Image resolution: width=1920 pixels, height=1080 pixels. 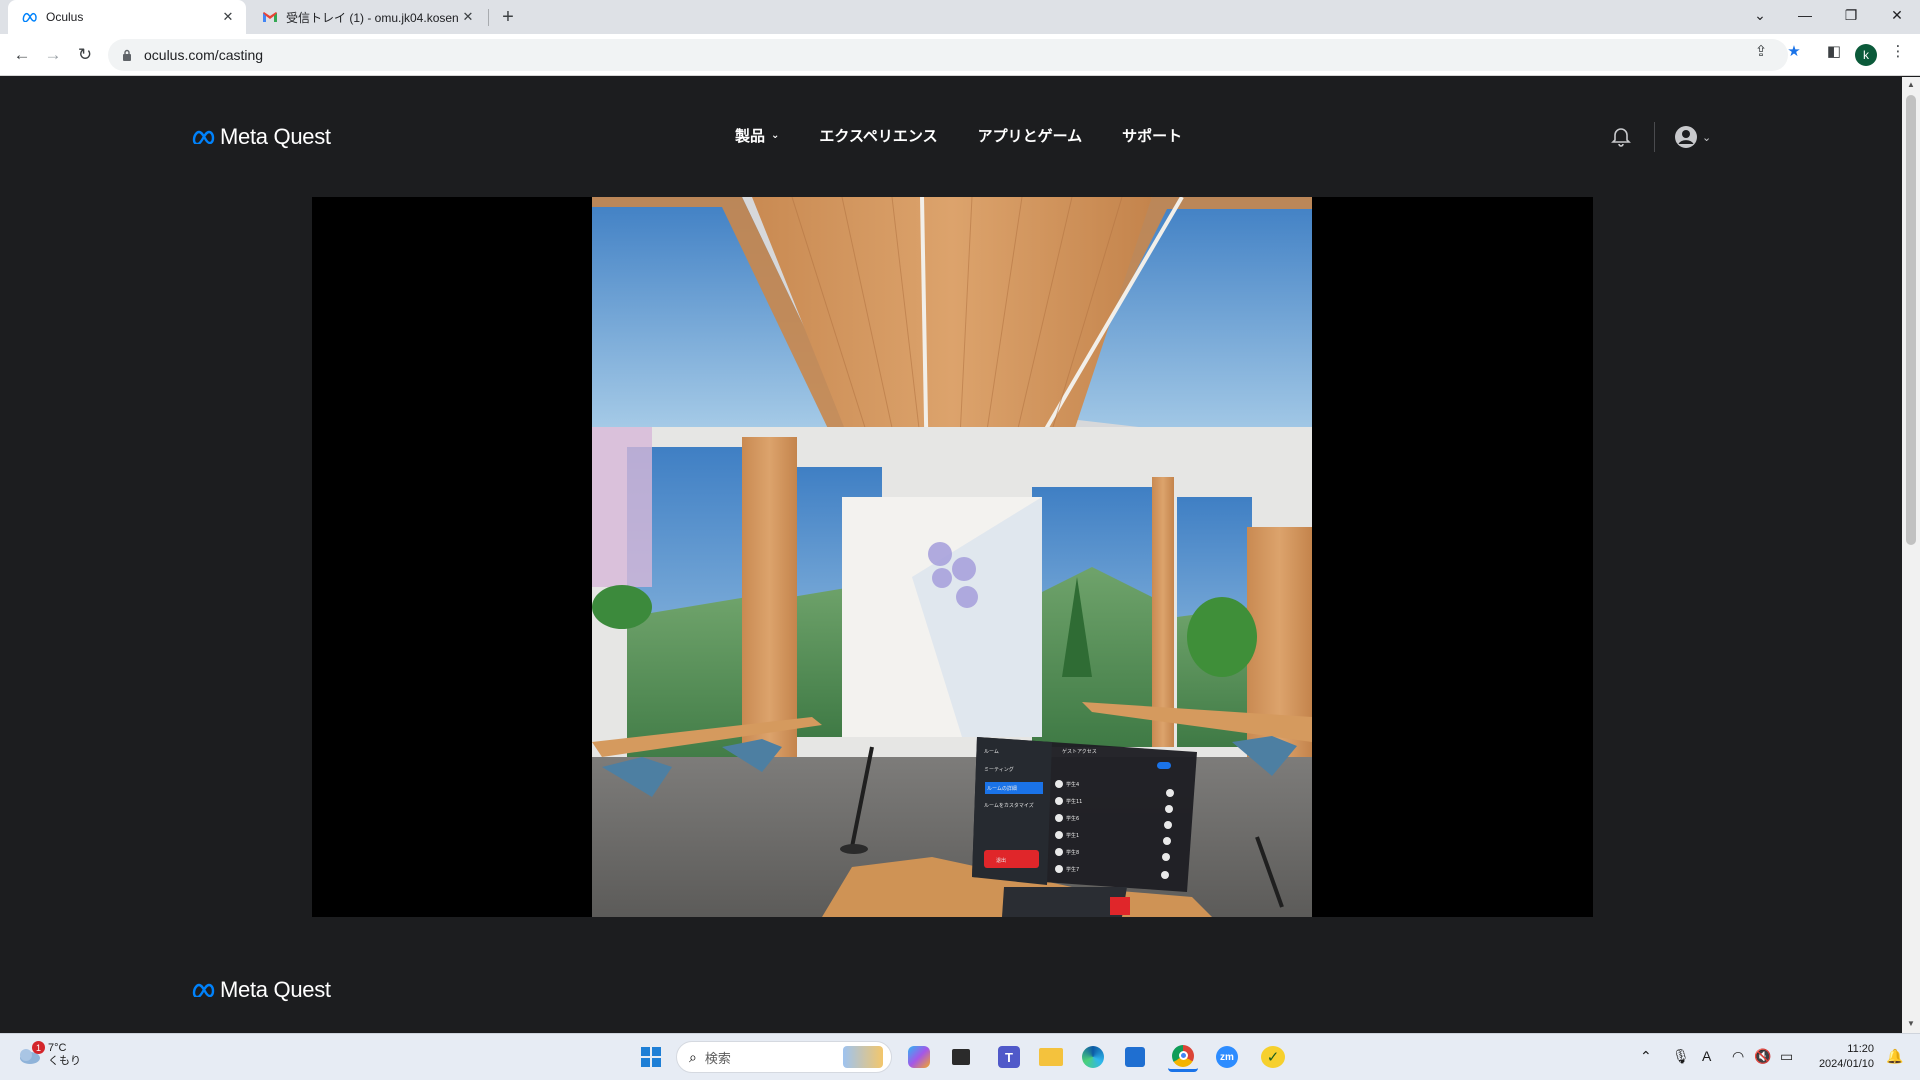 I want to click on scroll-up-arrow-icon: ▲, so click(x=1911, y=84).